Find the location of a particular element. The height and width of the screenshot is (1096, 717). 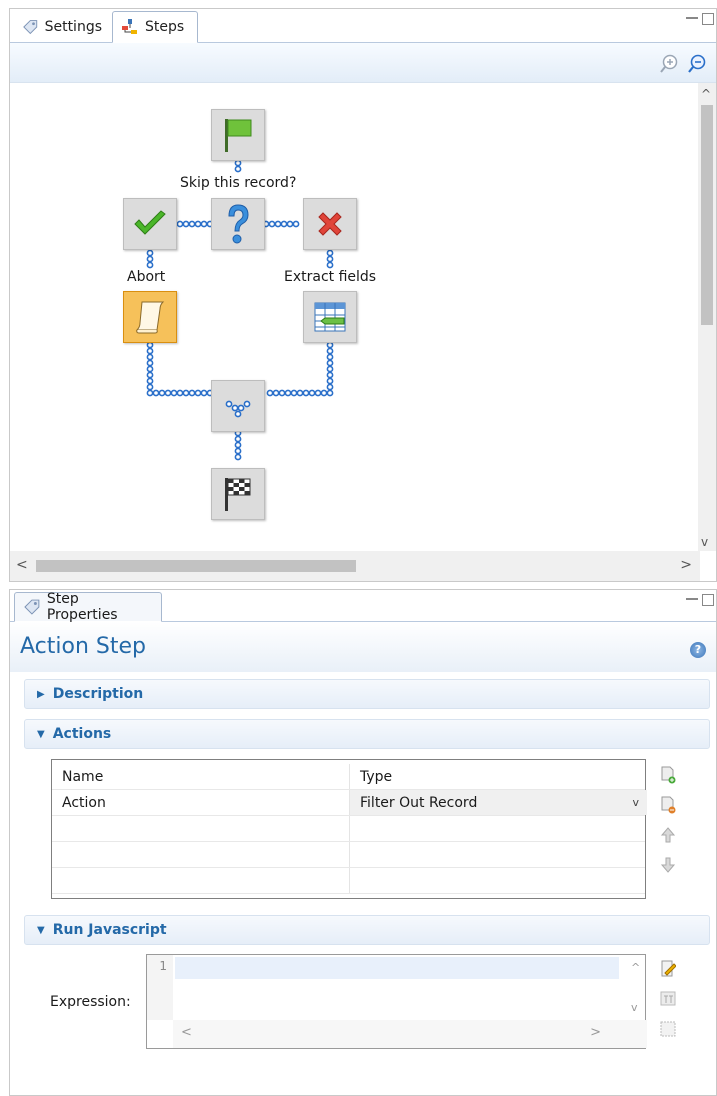

section-description-label: Description is located at coordinates (98, 694).